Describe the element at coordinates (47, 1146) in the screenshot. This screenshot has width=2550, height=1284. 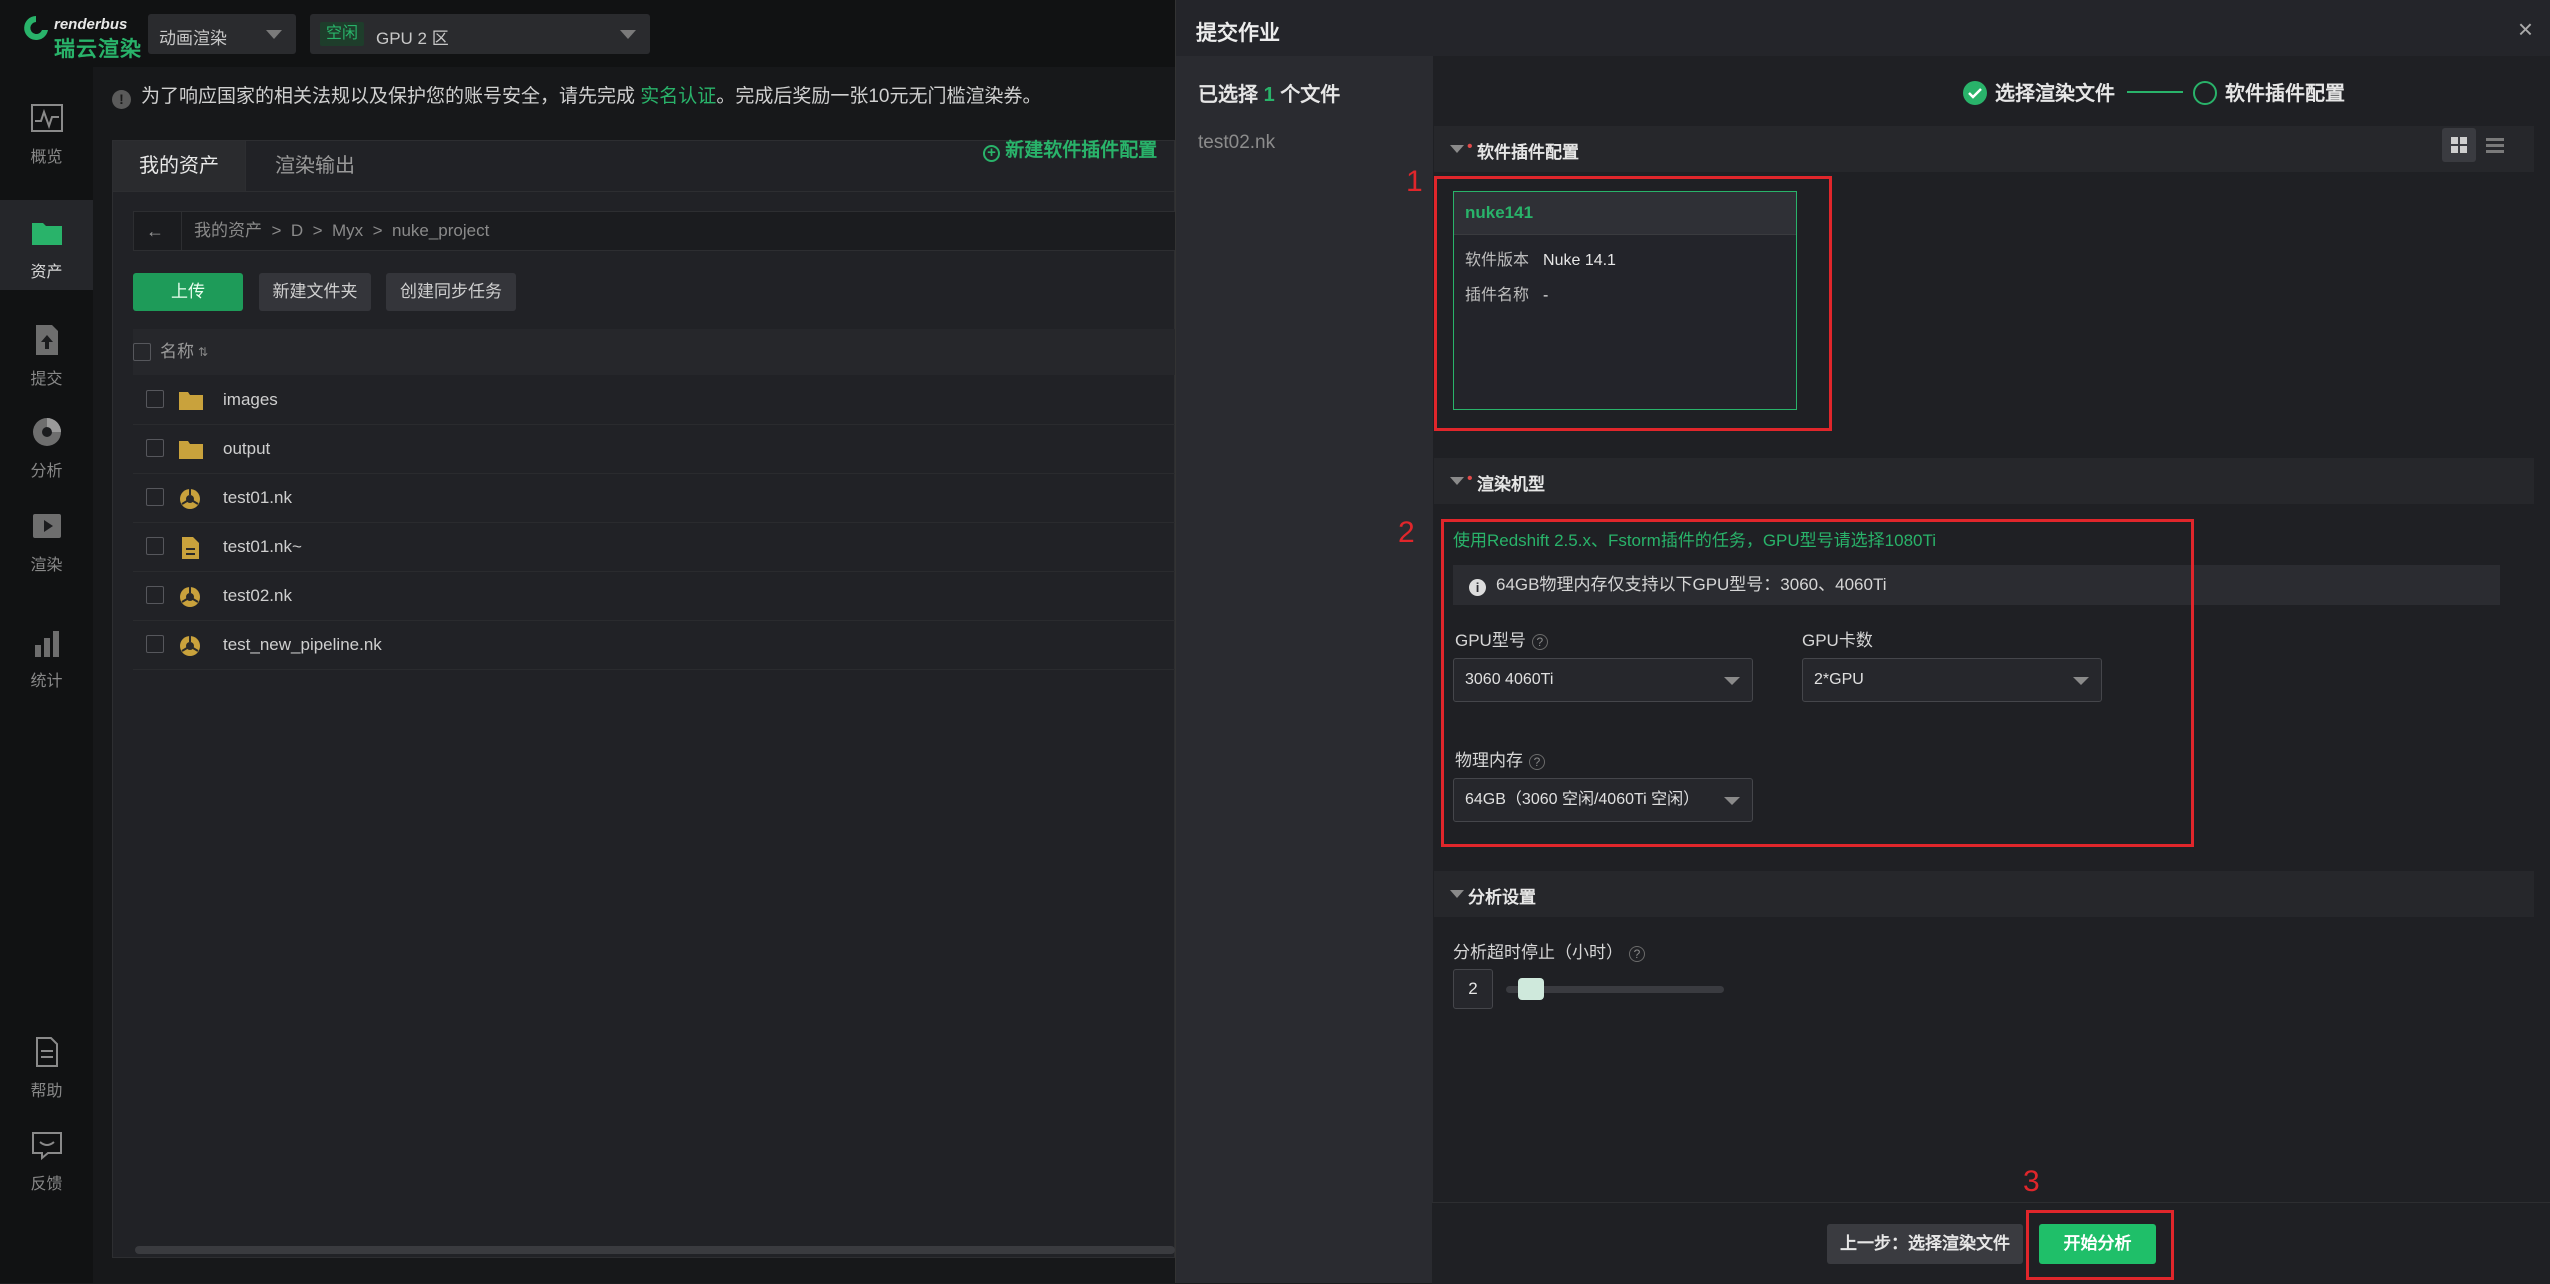
I see `feedback-icon` at that location.